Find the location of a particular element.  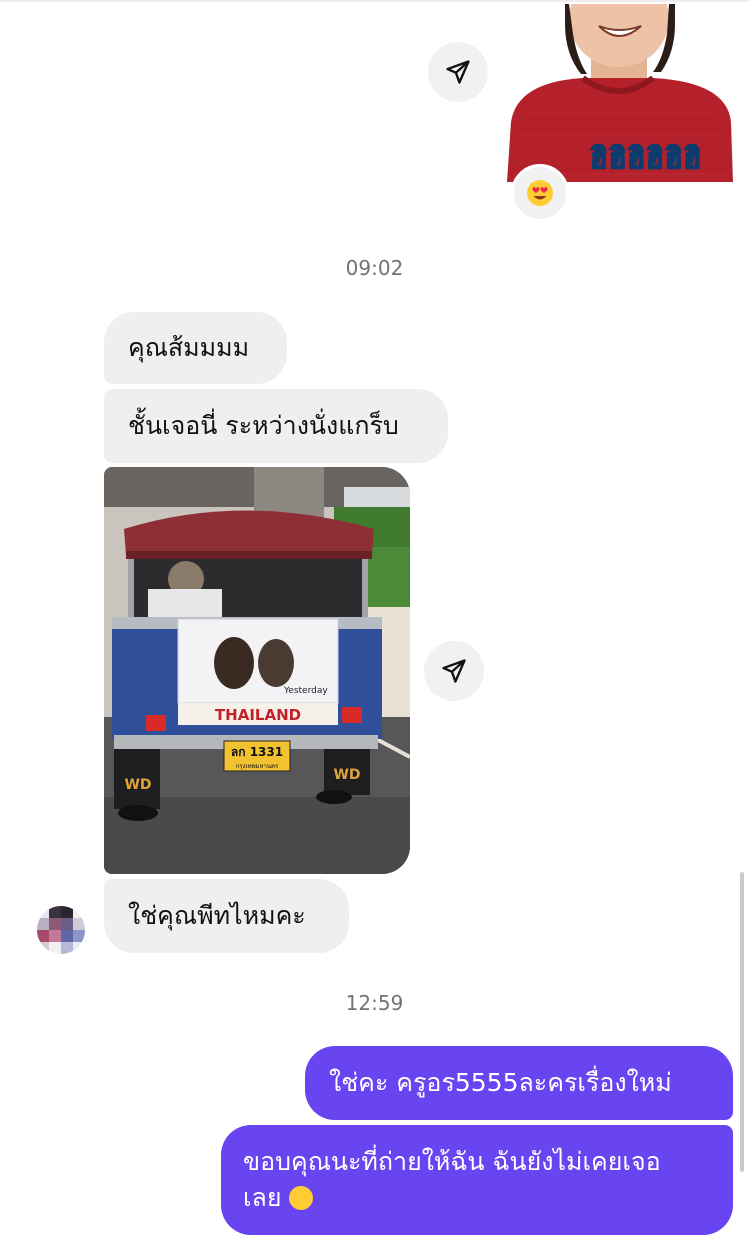

incoming-message: ชั้นเจอนี่ ระหว่างนั่งแกร็บ is located at coordinates (276, 426).